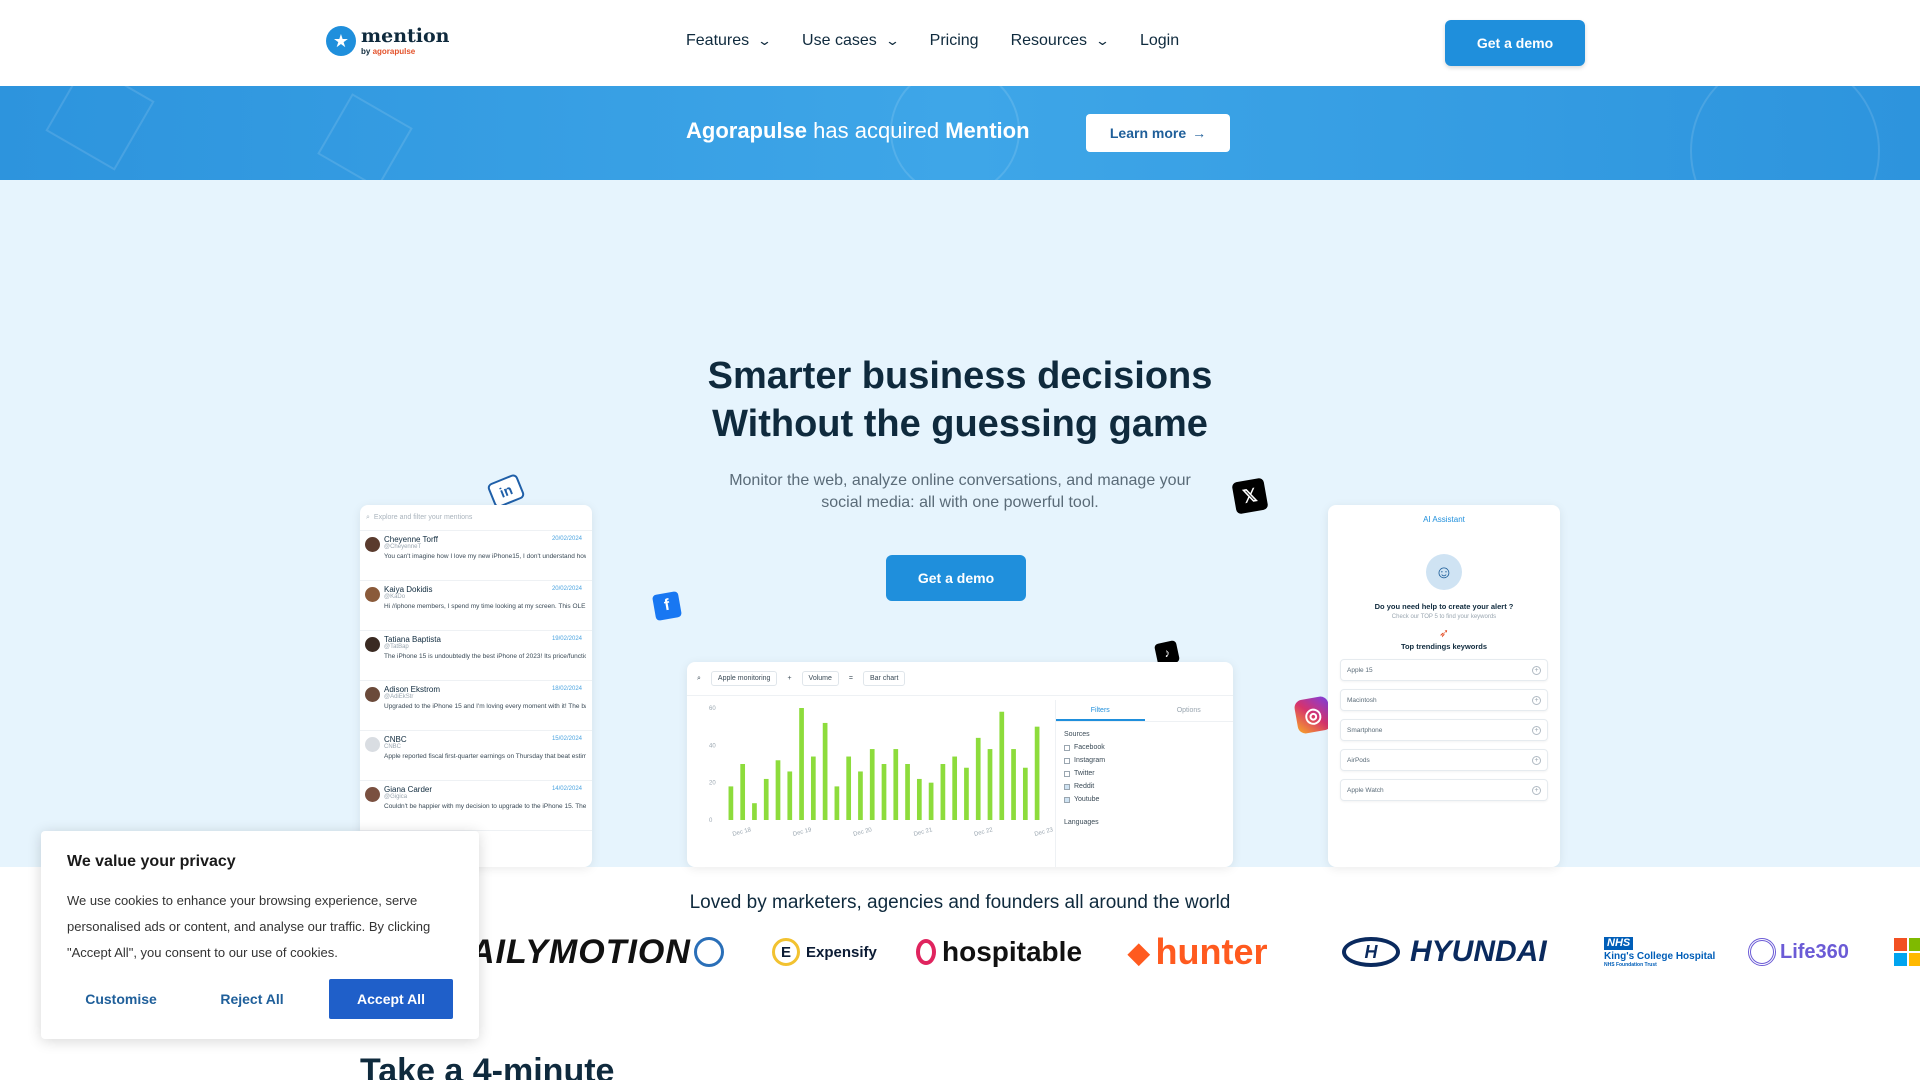 The height and width of the screenshot is (1080, 1920). I want to click on keyword-label: Apple Watch, so click(1365, 790).